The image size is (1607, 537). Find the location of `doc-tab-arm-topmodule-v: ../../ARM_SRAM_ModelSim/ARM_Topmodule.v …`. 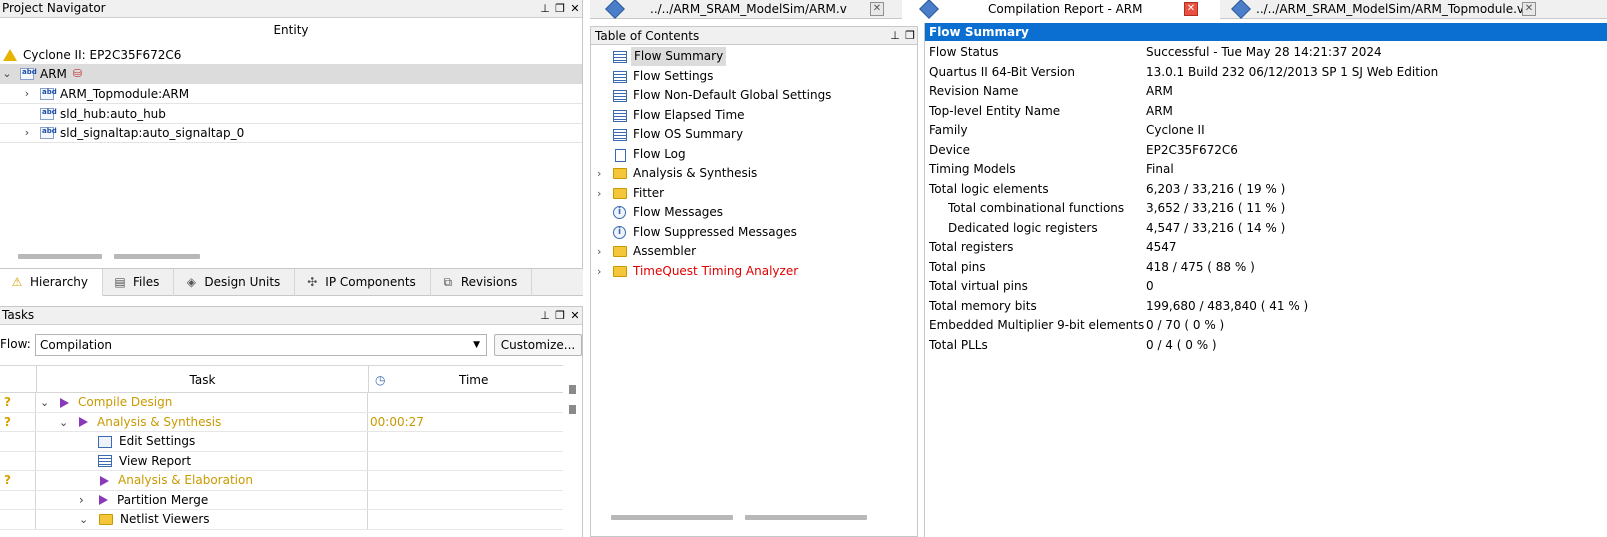

doc-tab-arm-topmodule-v: ../../ARM_SRAM_ModelSim/ARM_Topmodule.v … is located at coordinates (1414, 9).